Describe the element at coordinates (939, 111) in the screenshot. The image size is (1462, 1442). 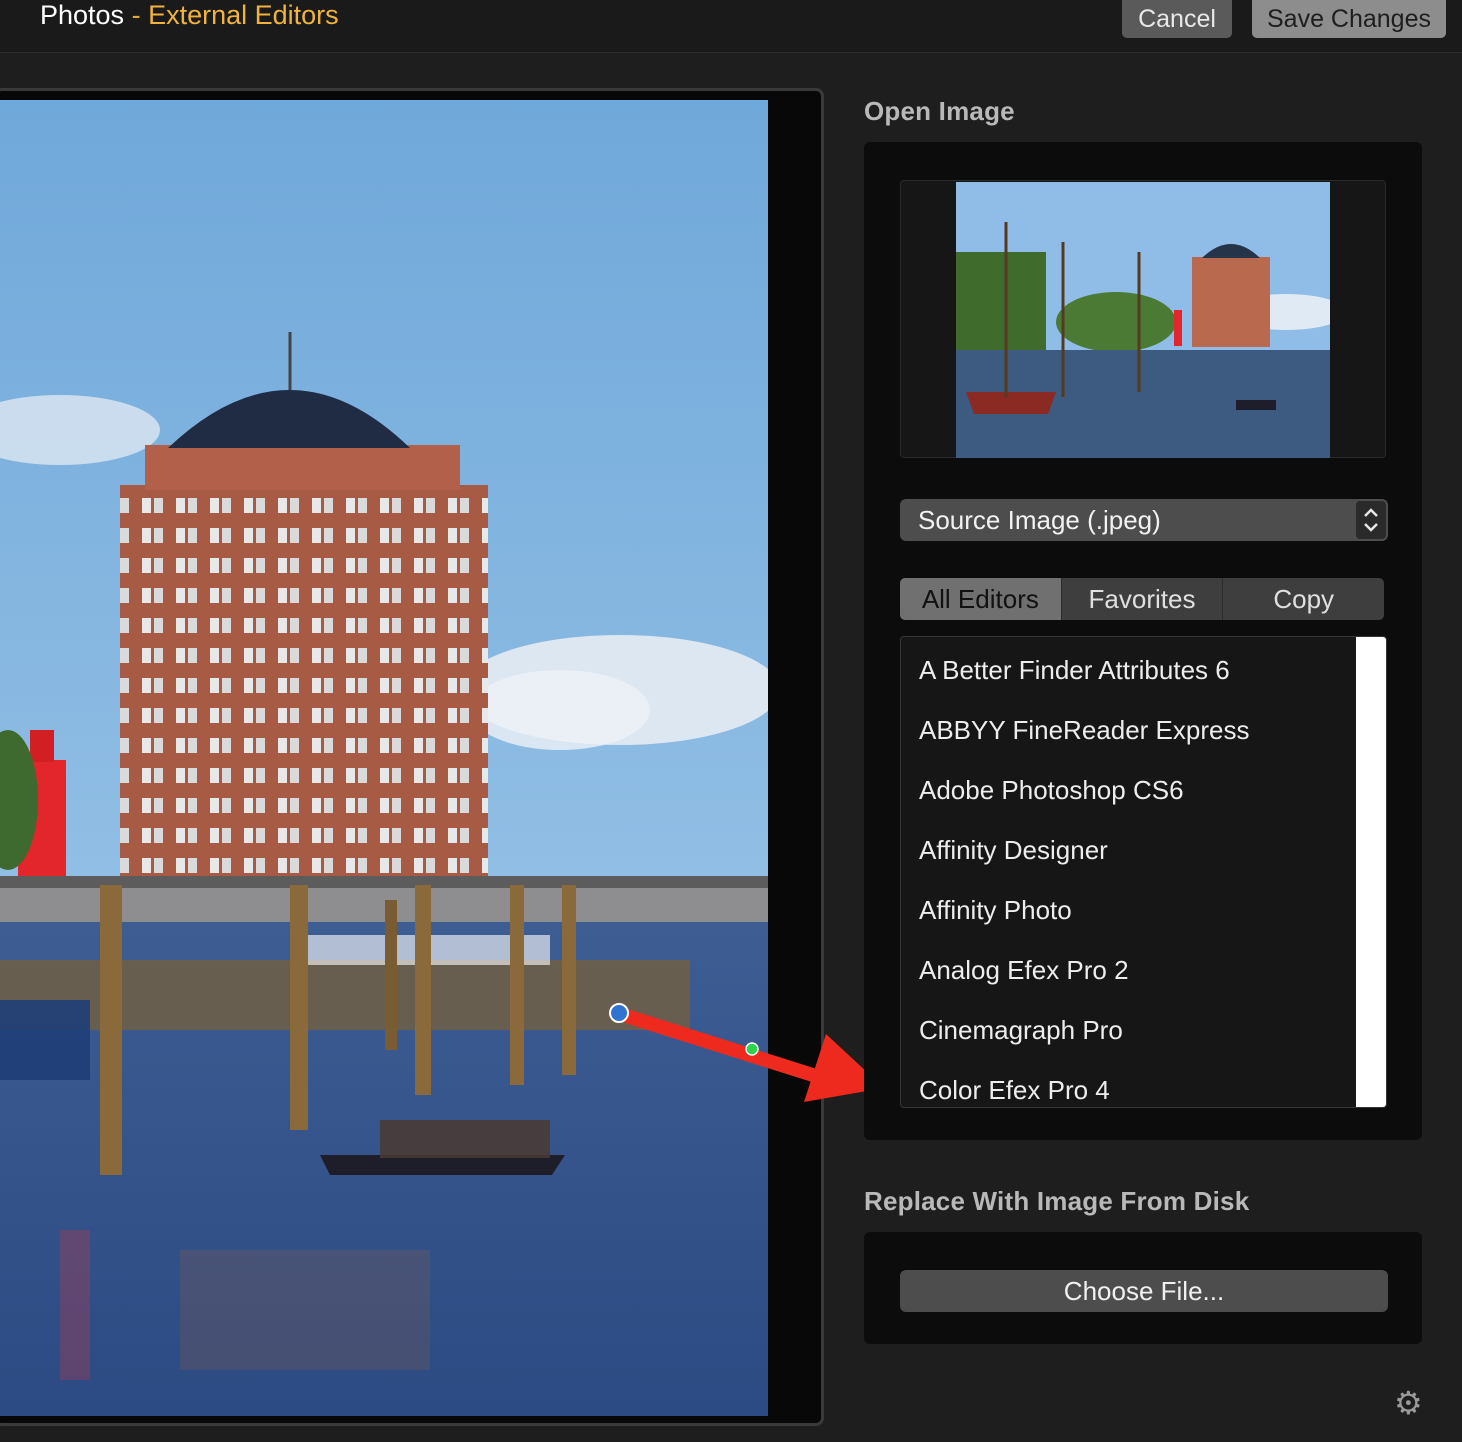
I see `open-image-heading: Open Image` at that location.